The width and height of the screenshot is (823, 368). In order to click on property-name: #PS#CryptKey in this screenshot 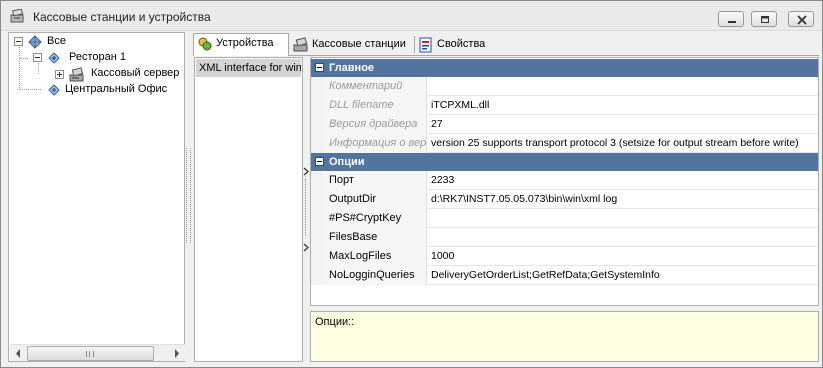, I will do `click(374, 218)`.